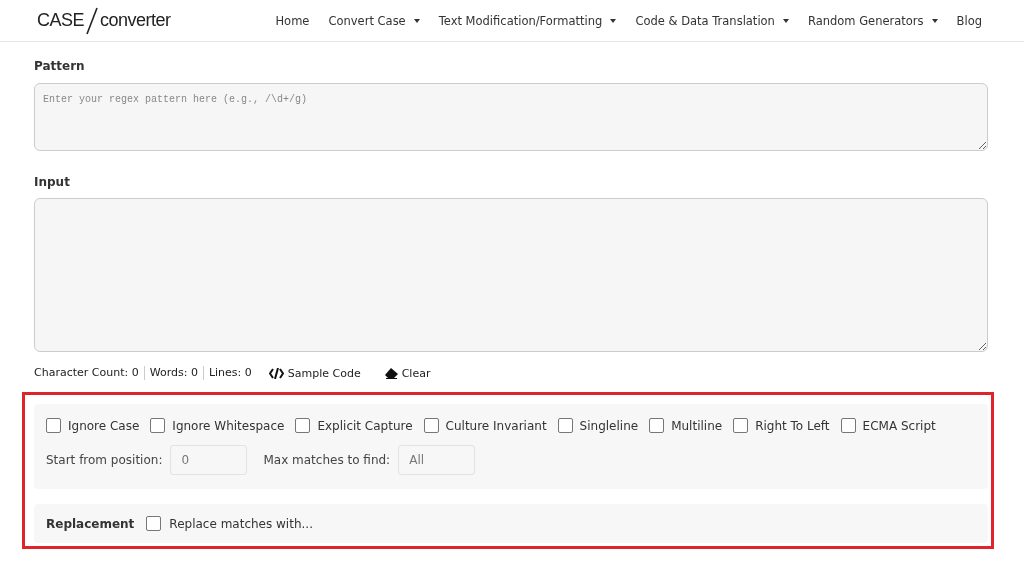 The height and width of the screenshot is (579, 1024). Describe the element at coordinates (229, 373) in the screenshot. I see `stat-text: Lines: 0` at that location.